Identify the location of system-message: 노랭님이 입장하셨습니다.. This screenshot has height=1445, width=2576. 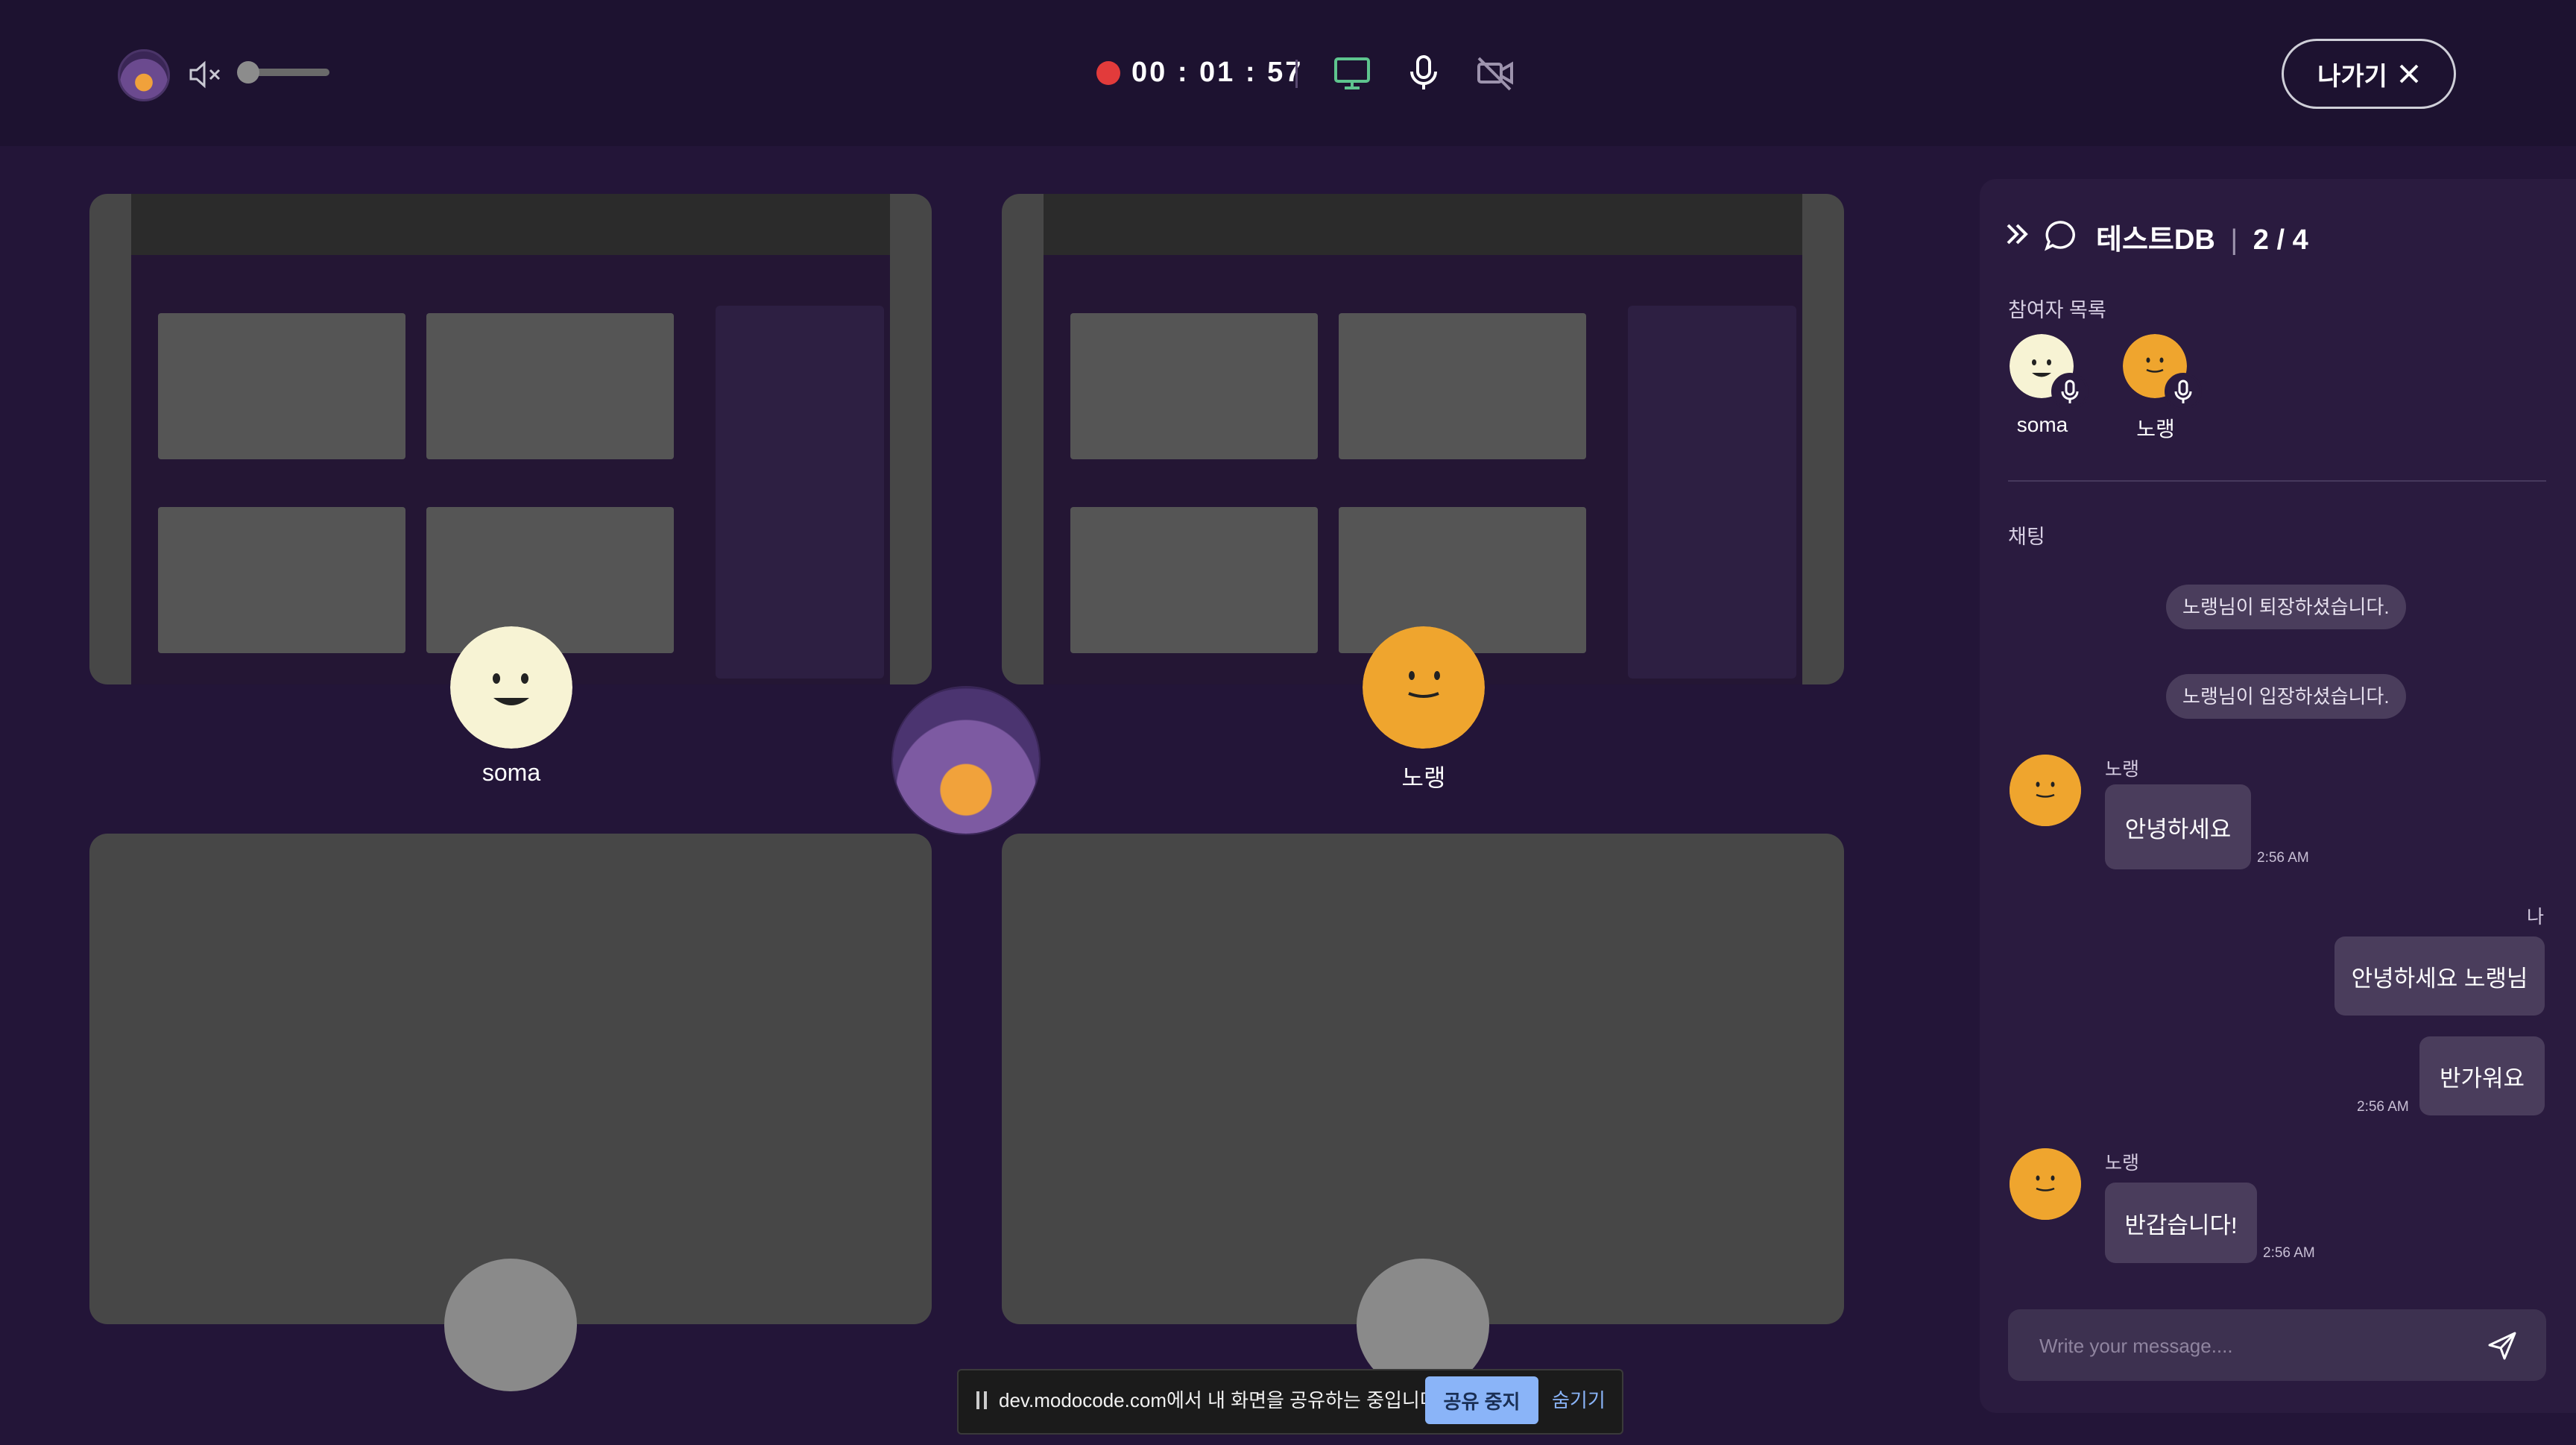
(2286, 696).